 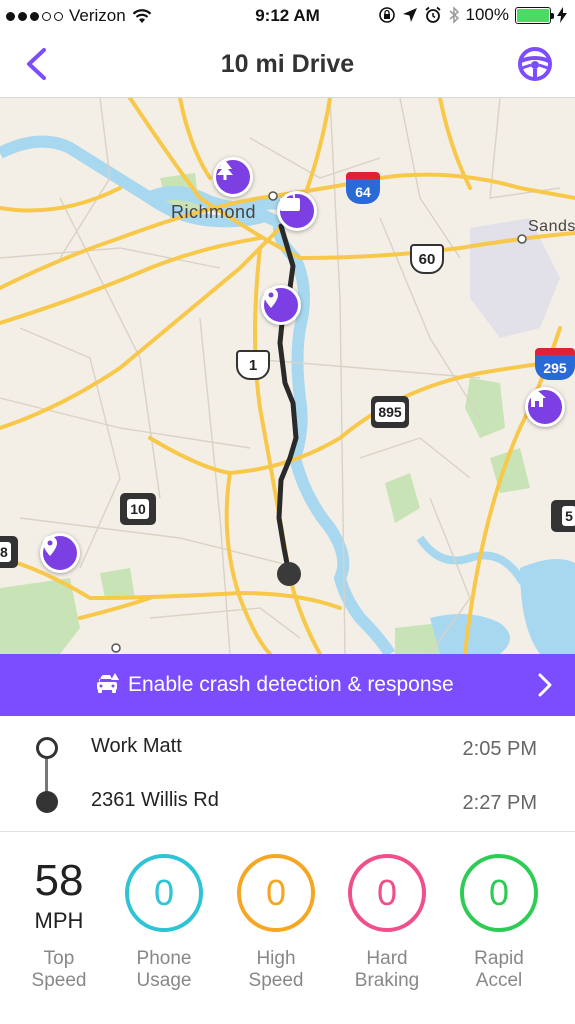 I want to click on briefcase-icon, so click(x=290, y=202).